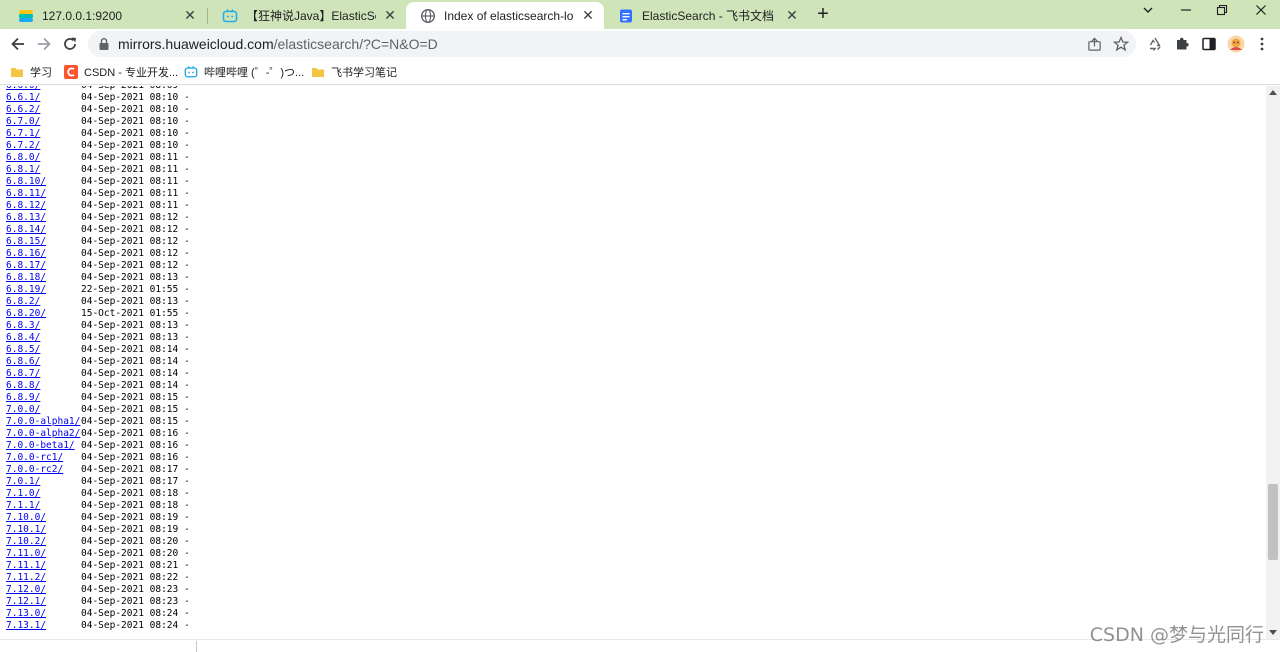 The image size is (1280, 652). I want to click on directory-link: 6.8.5/, so click(23, 350).